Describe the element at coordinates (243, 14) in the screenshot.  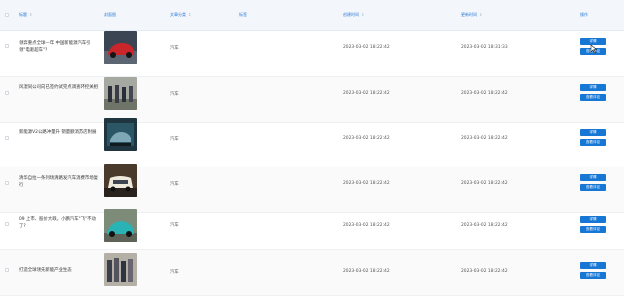
I see `column-header-tags: 标签` at that location.